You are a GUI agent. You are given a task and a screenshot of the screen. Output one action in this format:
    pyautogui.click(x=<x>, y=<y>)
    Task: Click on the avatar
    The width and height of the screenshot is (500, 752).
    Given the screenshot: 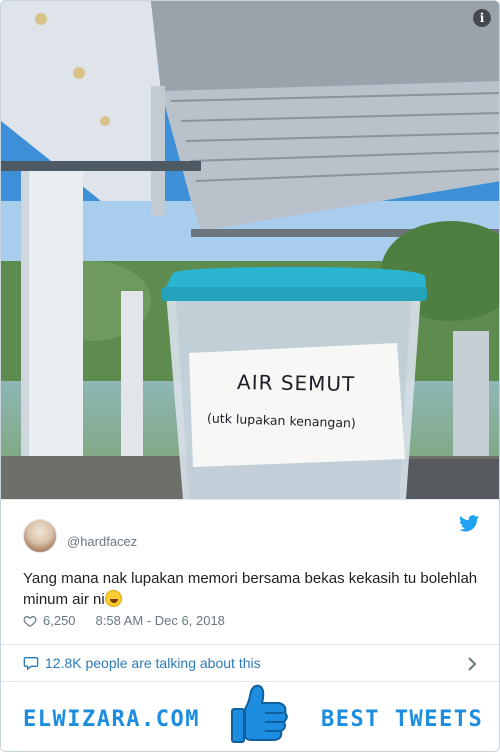 What is the action you would take?
    pyautogui.click(x=40, y=536)
    